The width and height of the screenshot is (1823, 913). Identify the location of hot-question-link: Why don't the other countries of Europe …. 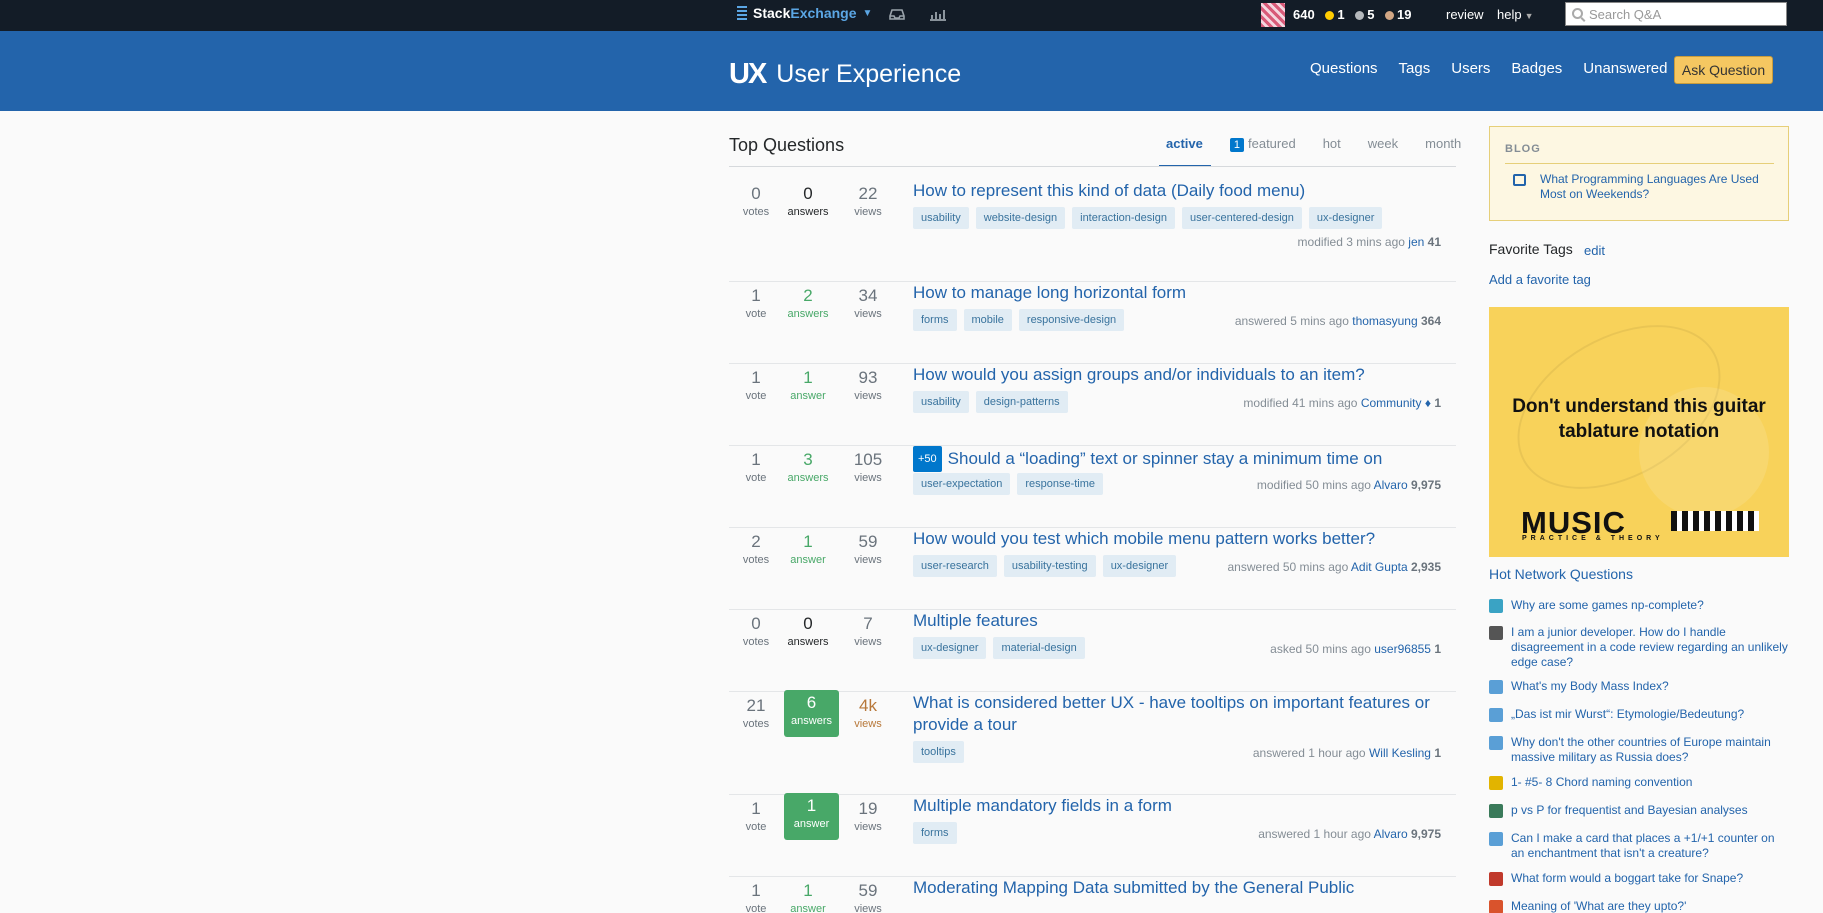
(1651, 750).